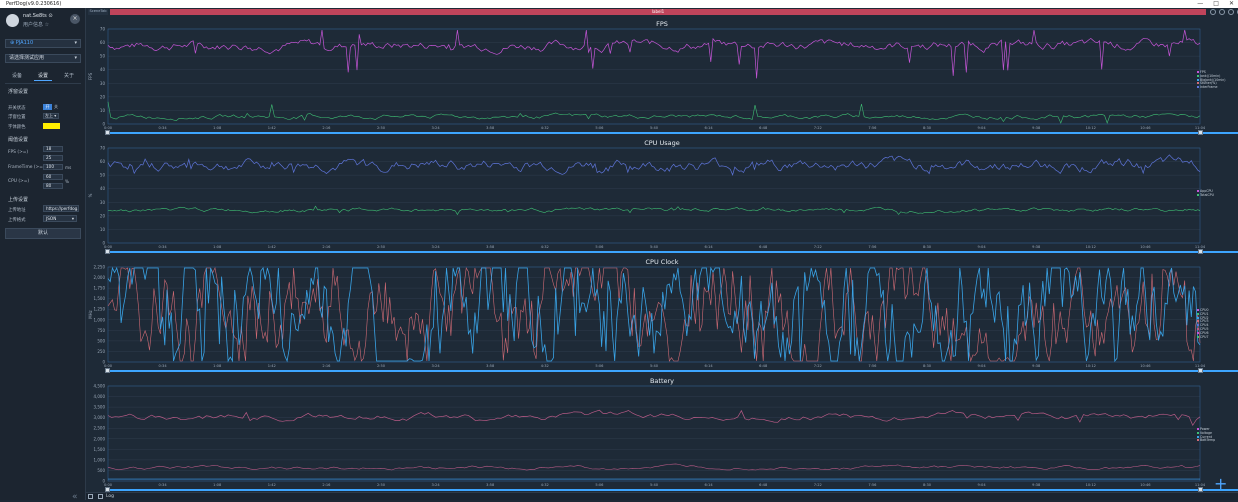  I want to click on legend-label: CPU7, so click(1204, 336).